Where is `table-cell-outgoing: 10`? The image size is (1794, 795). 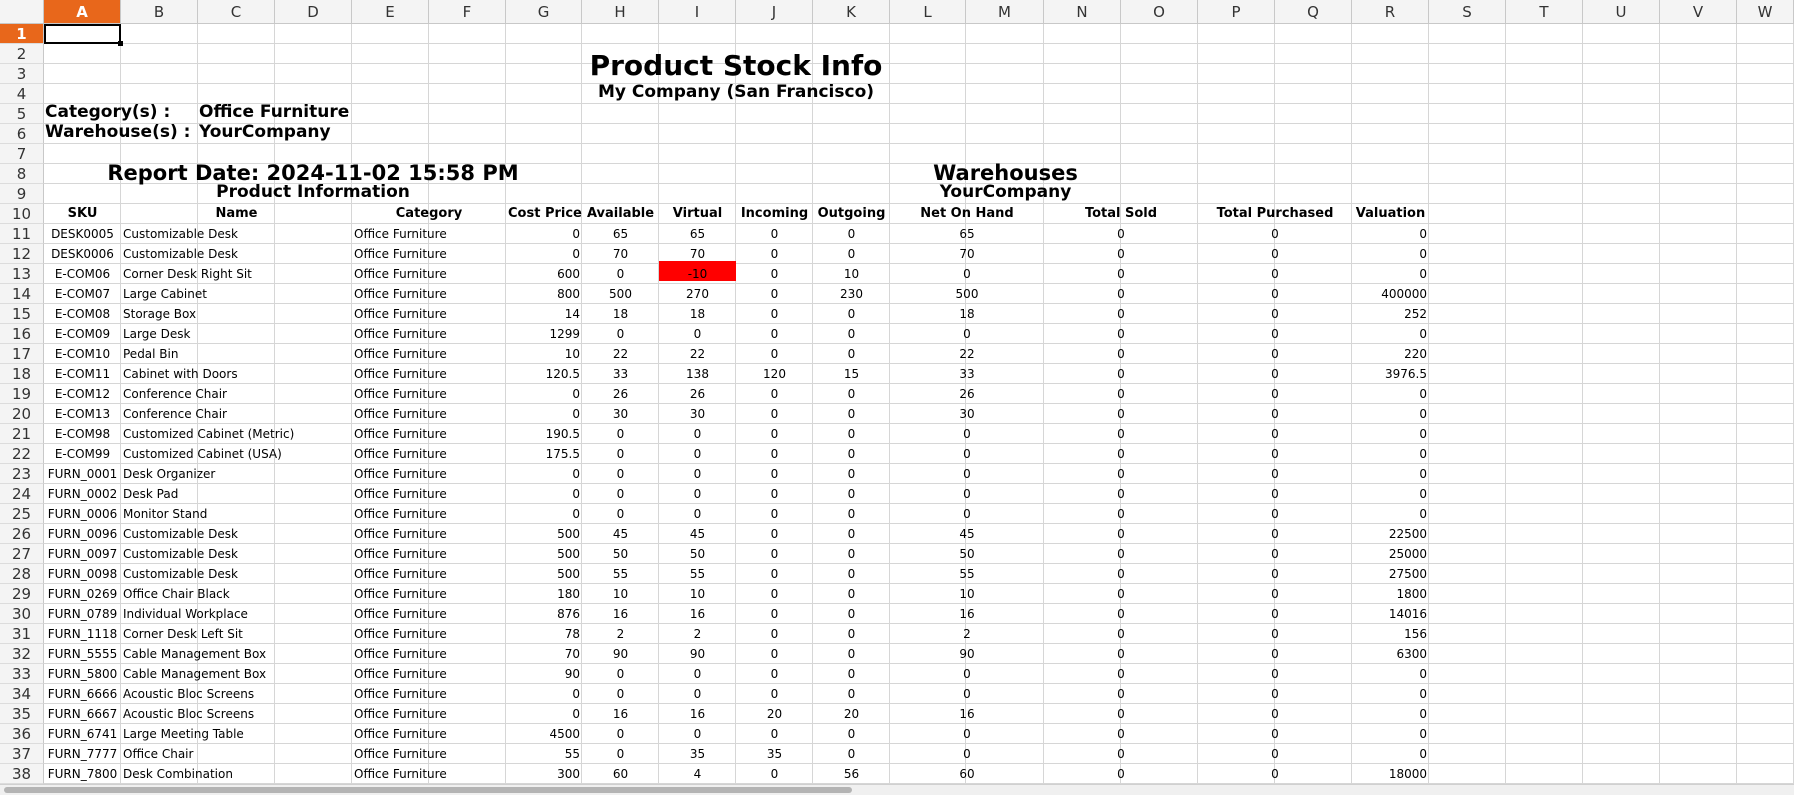 table-cell-outgoing: 10 is located at coordinates (851, 274).